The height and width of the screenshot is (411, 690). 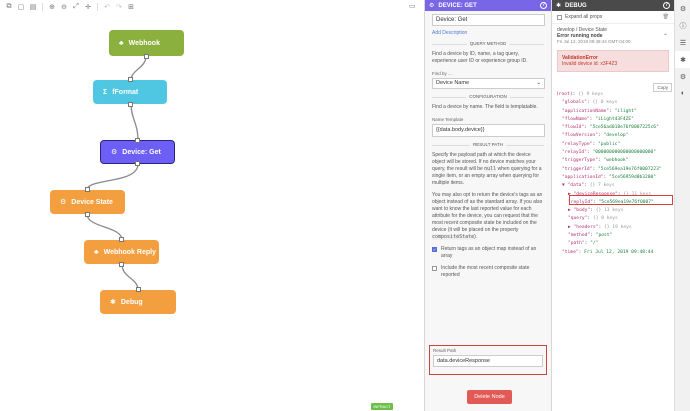 I want to click on status-badge: INFRACT, so click(x=382, y=406).